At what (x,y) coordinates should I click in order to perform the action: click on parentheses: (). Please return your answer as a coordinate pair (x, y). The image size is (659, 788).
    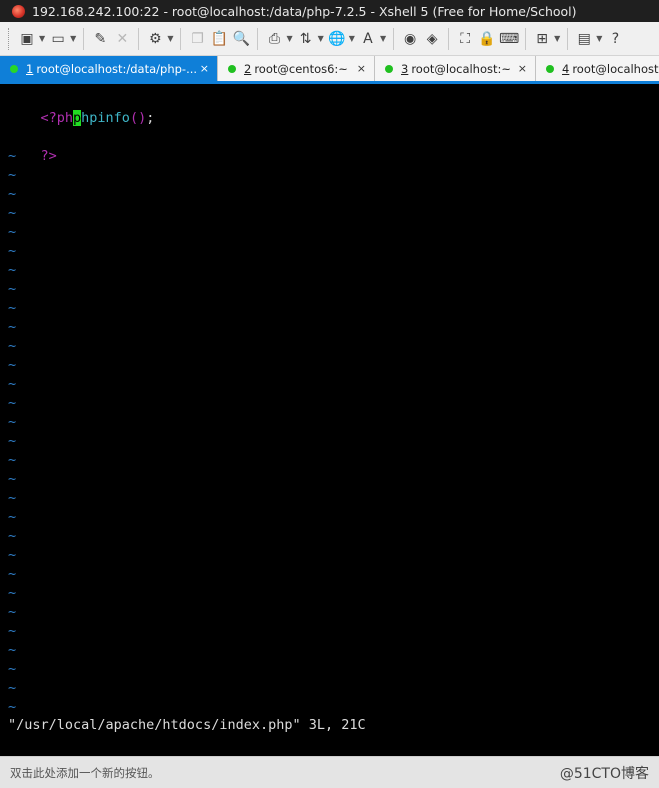
    Looking at the image, I should click on (138, 118).